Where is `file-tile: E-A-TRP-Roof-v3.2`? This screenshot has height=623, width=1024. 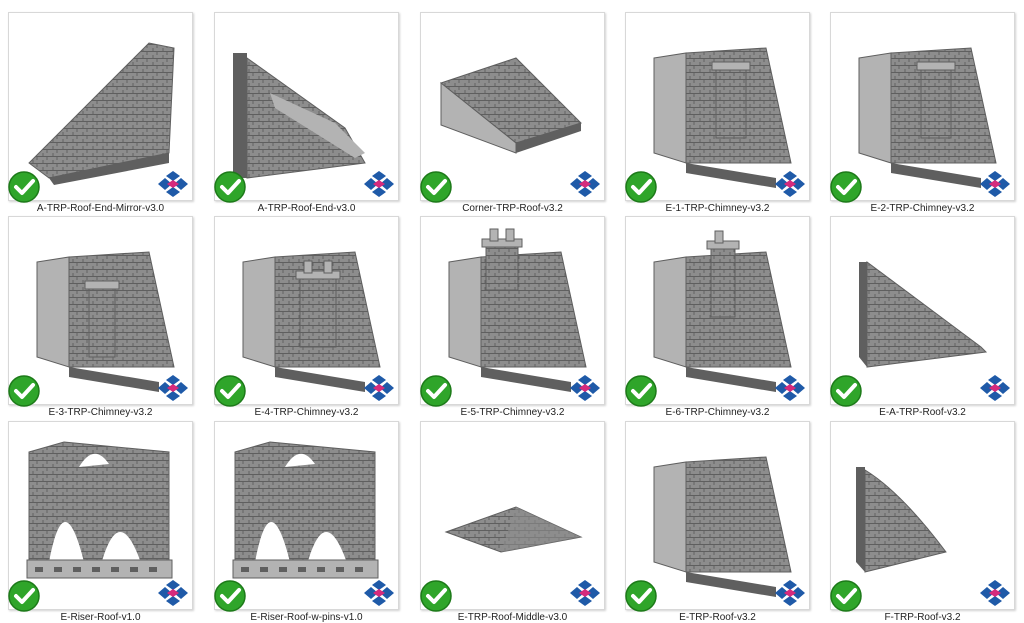
file-tile: E-A-TRP-Roof-v3.2 is located at coordinates (922, 317).